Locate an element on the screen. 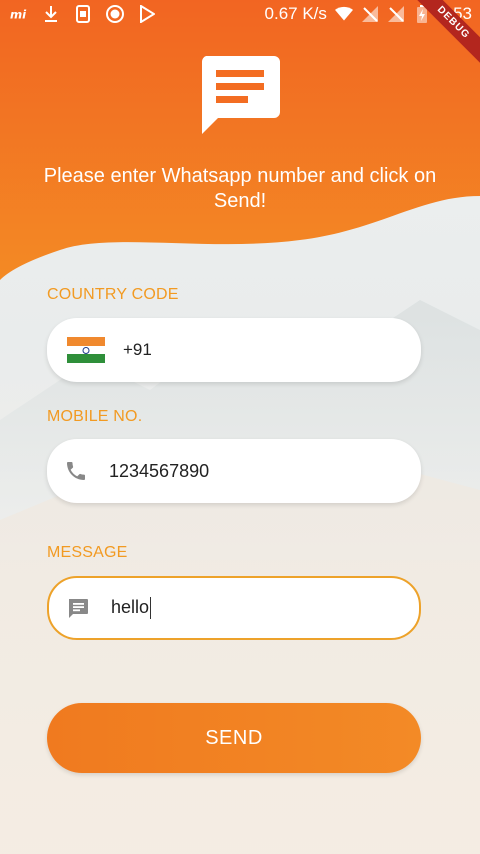 The width and height of the screenshot is (480, 854). message-value: hello is located at coordinates (131, 608).